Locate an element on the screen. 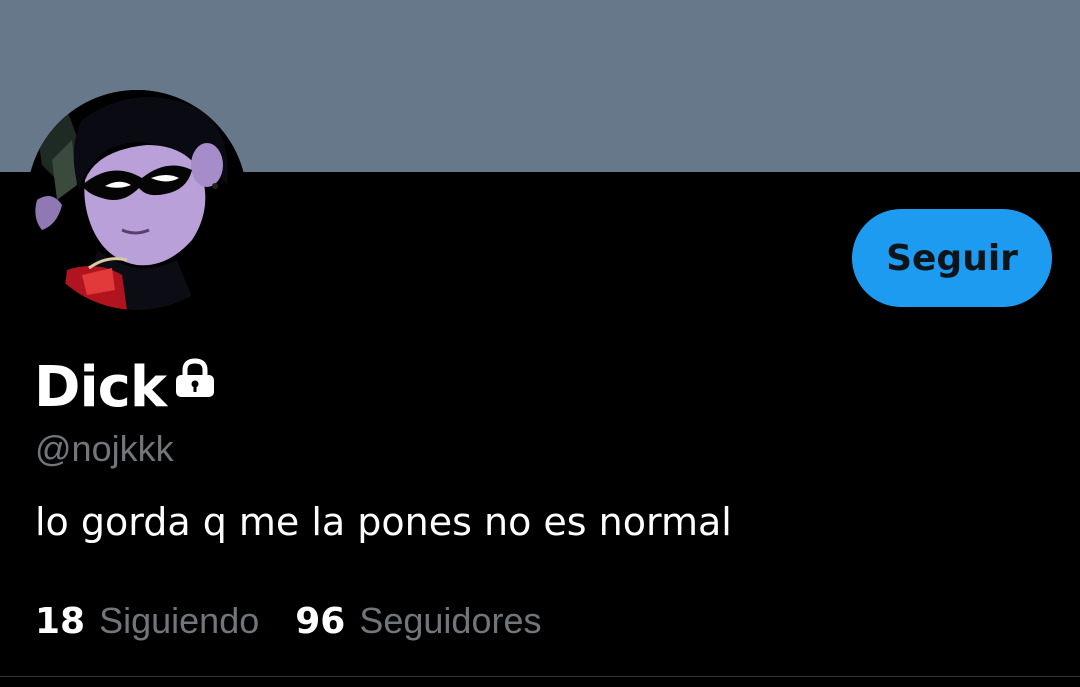  avatar-image is located at coordinates (137, 200).